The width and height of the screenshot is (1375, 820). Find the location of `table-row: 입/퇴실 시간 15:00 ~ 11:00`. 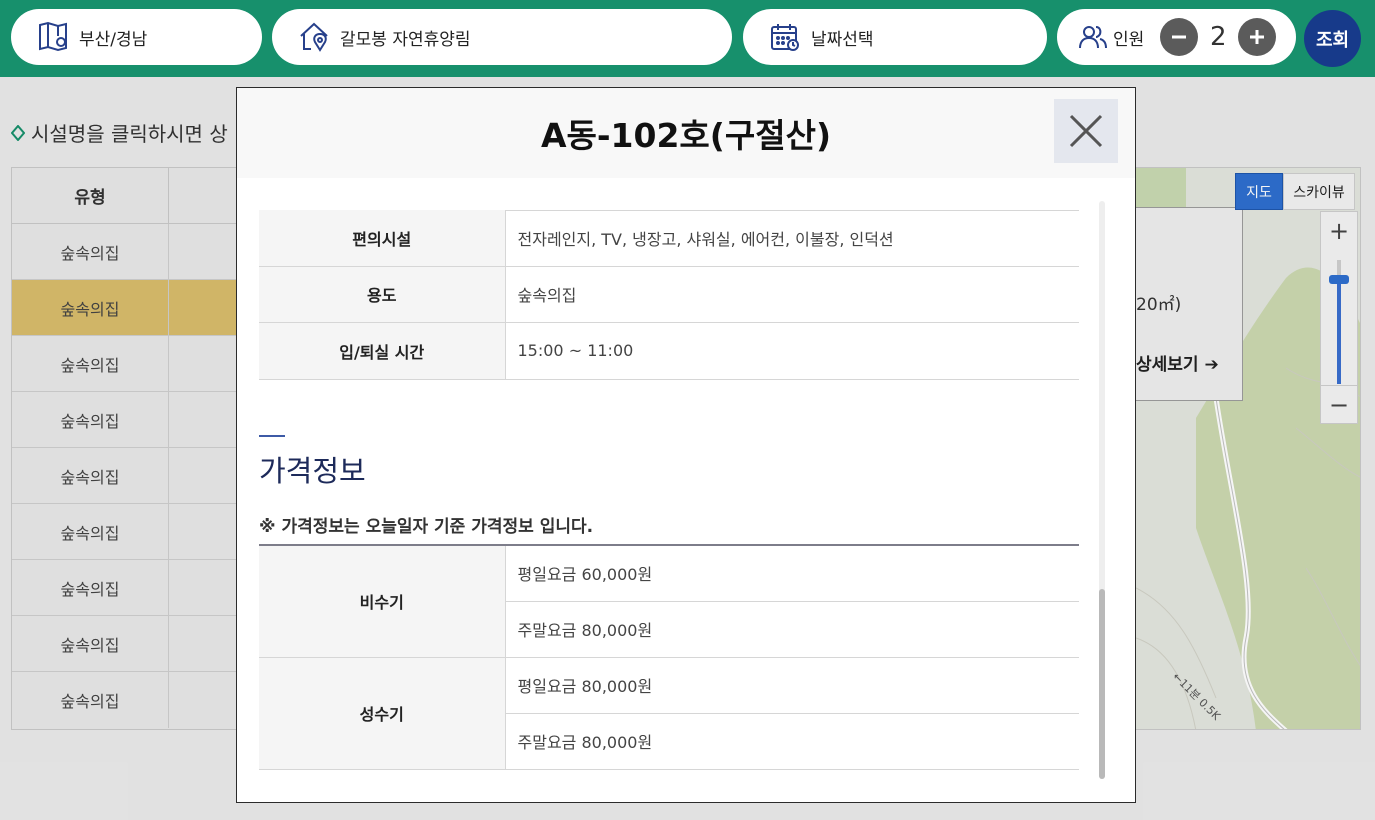

table-row: 입/퇴실 시간 15:00 ~ 11:00 is located at coordinates (669, 351).